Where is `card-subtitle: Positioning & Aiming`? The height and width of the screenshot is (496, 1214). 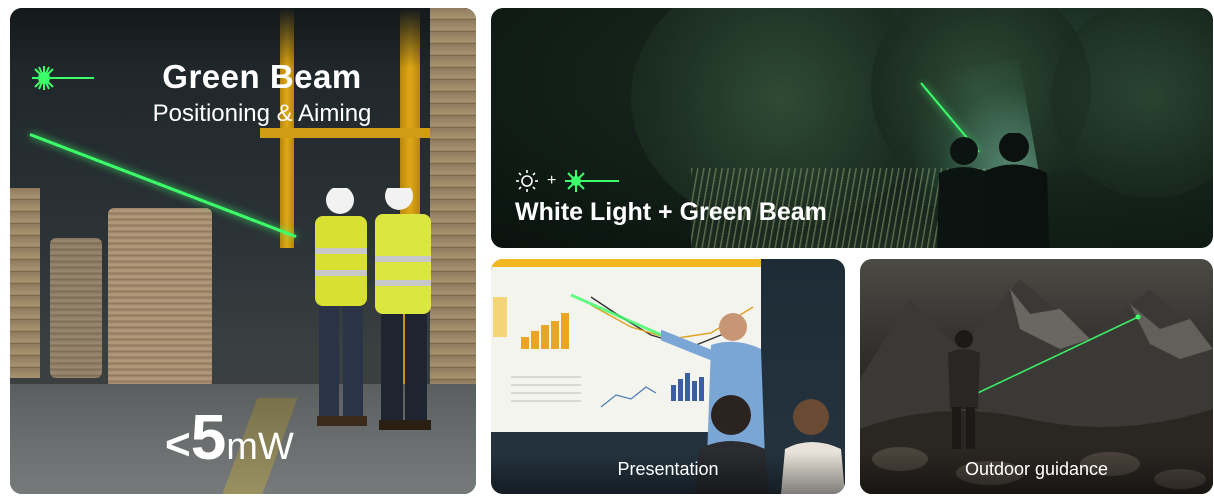 card-subtitle: Positioning & Aiming is located at coordinates (262, 113).